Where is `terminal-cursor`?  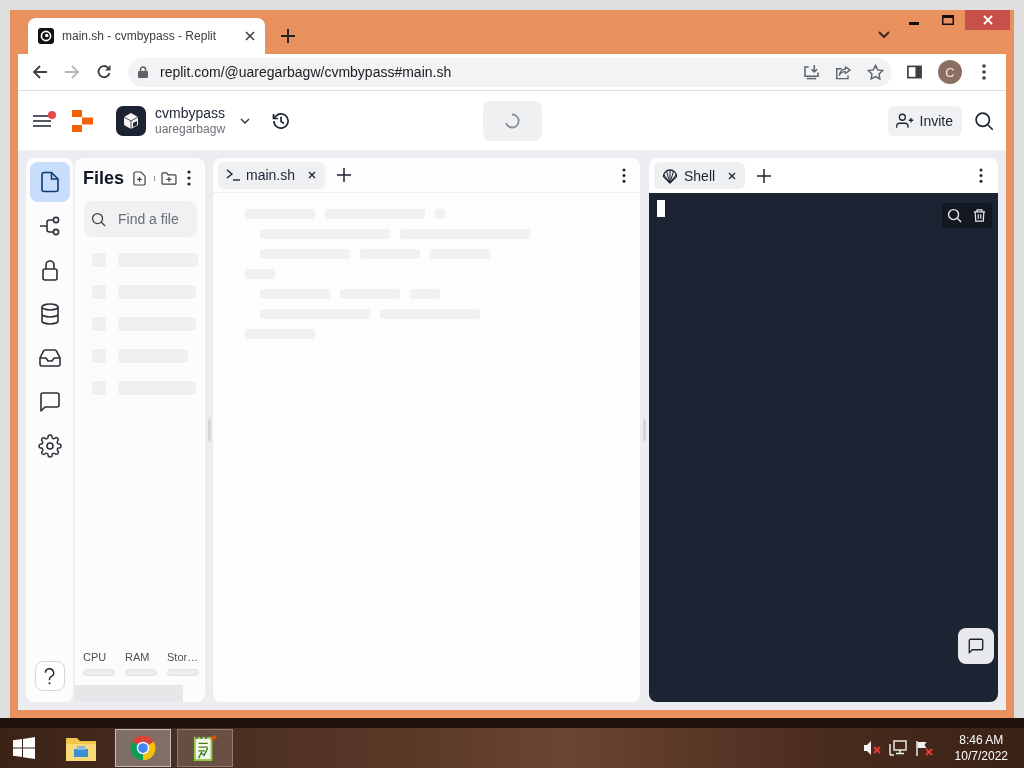
terminal-cursor is located at coordinates (661, 208).